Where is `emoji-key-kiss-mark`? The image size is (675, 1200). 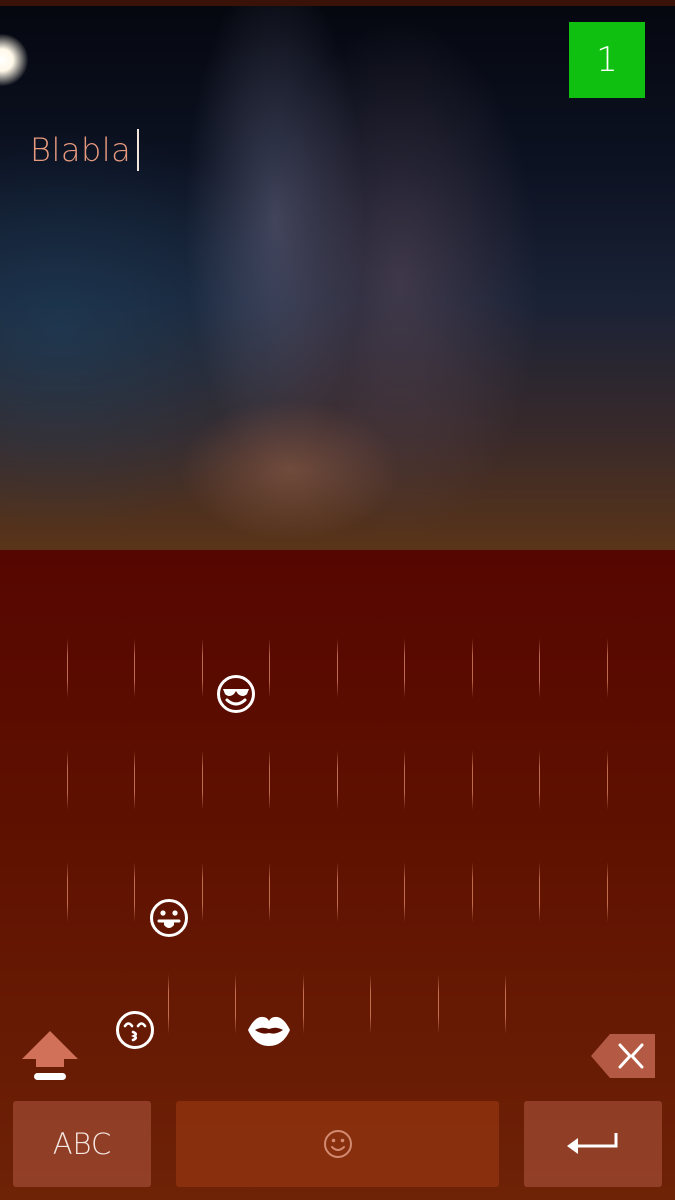
emoji-key-kiss-mark is located at coordinates (269, 1030).